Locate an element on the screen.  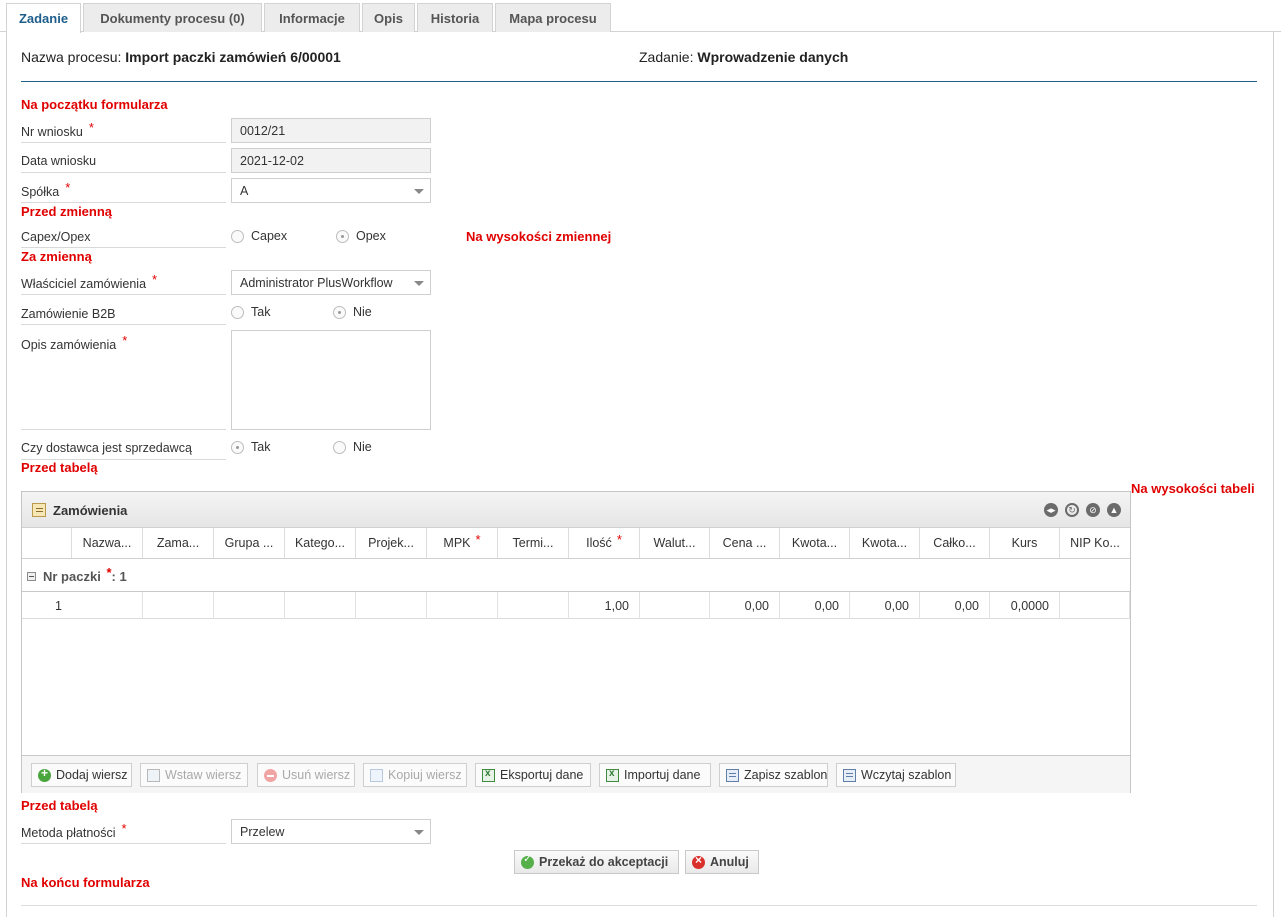
dostawca-tak-label: Tak is located at coordinates (261, 447).